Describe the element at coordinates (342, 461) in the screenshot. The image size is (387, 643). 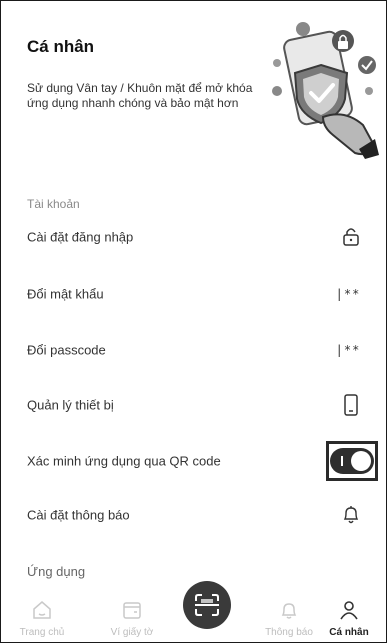
I see `toggle-on-mark` at that location.